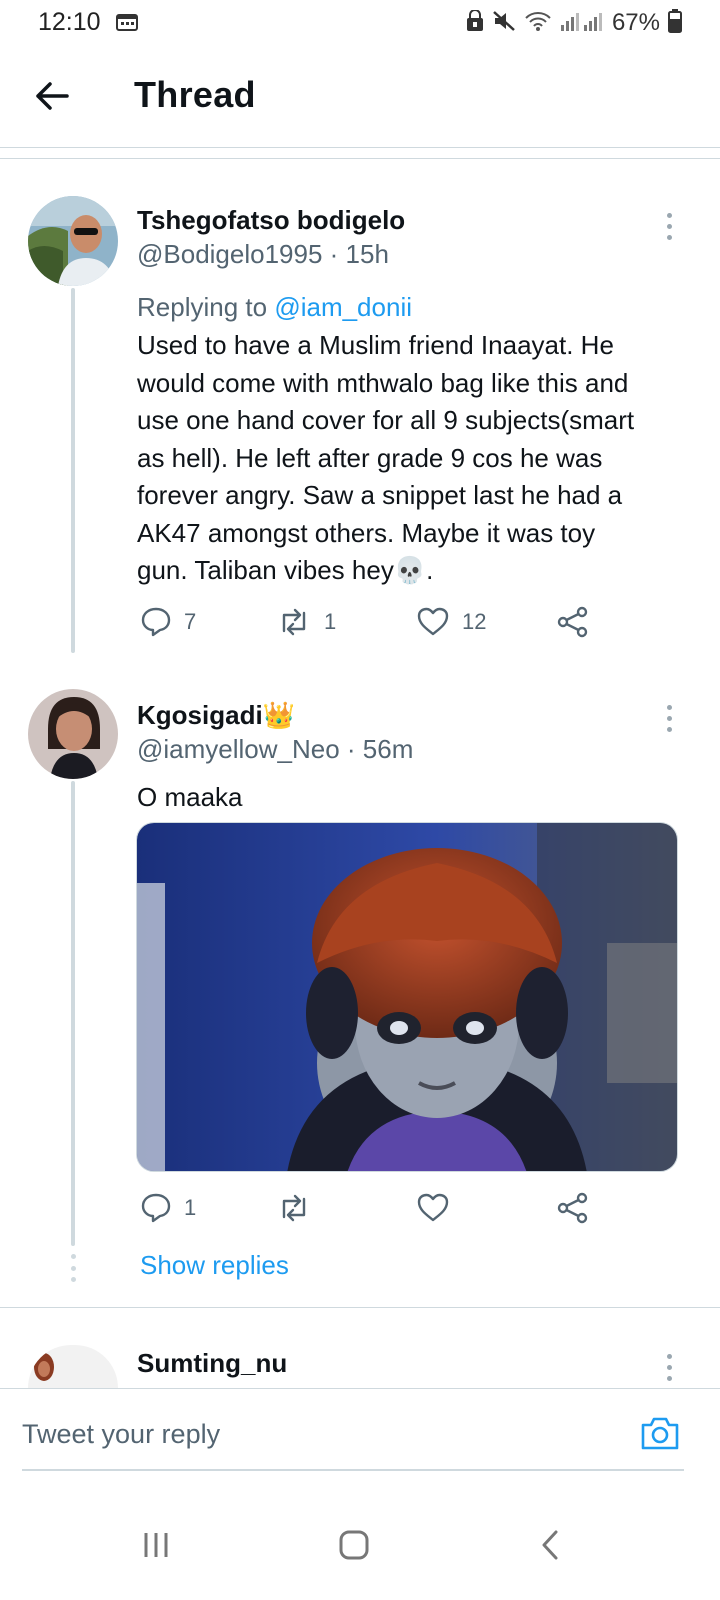 This screenshot has height=1600, width=720. What do you see at coordinates (360, 97) in the screenshot?
I see `app-header: Thread` at bounding box center [360, 97].